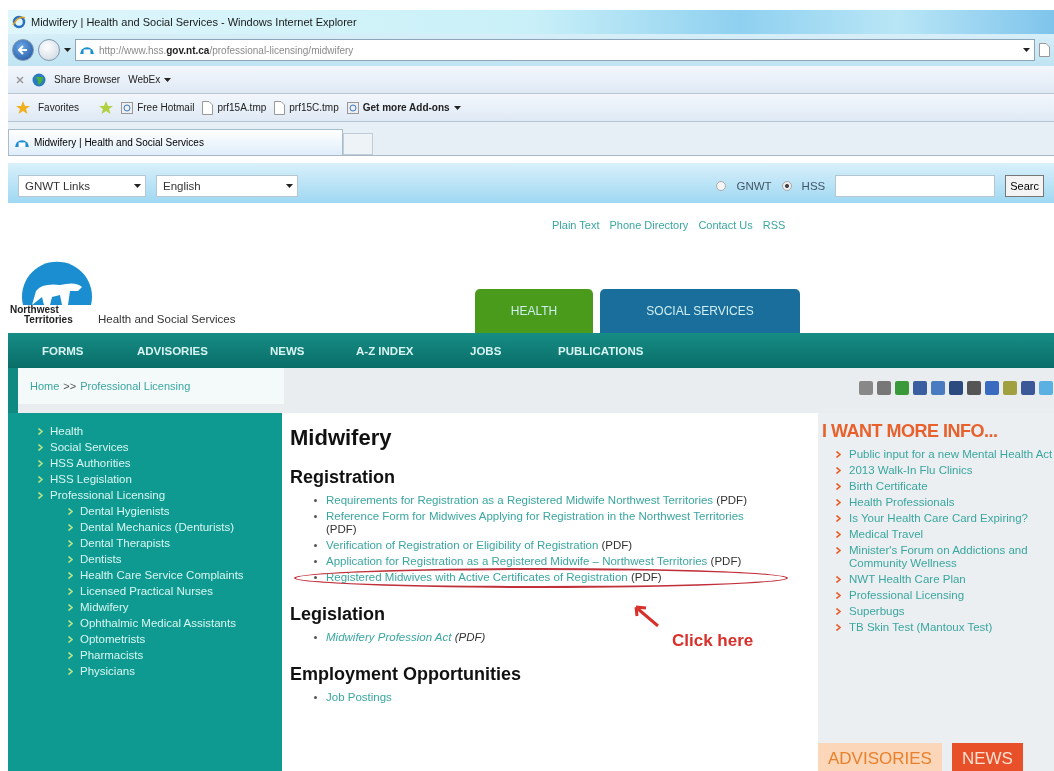  Describe the element at coordinates (880, 757) in the screenshot. I see `news-tab: ADVISORIES` at that location.